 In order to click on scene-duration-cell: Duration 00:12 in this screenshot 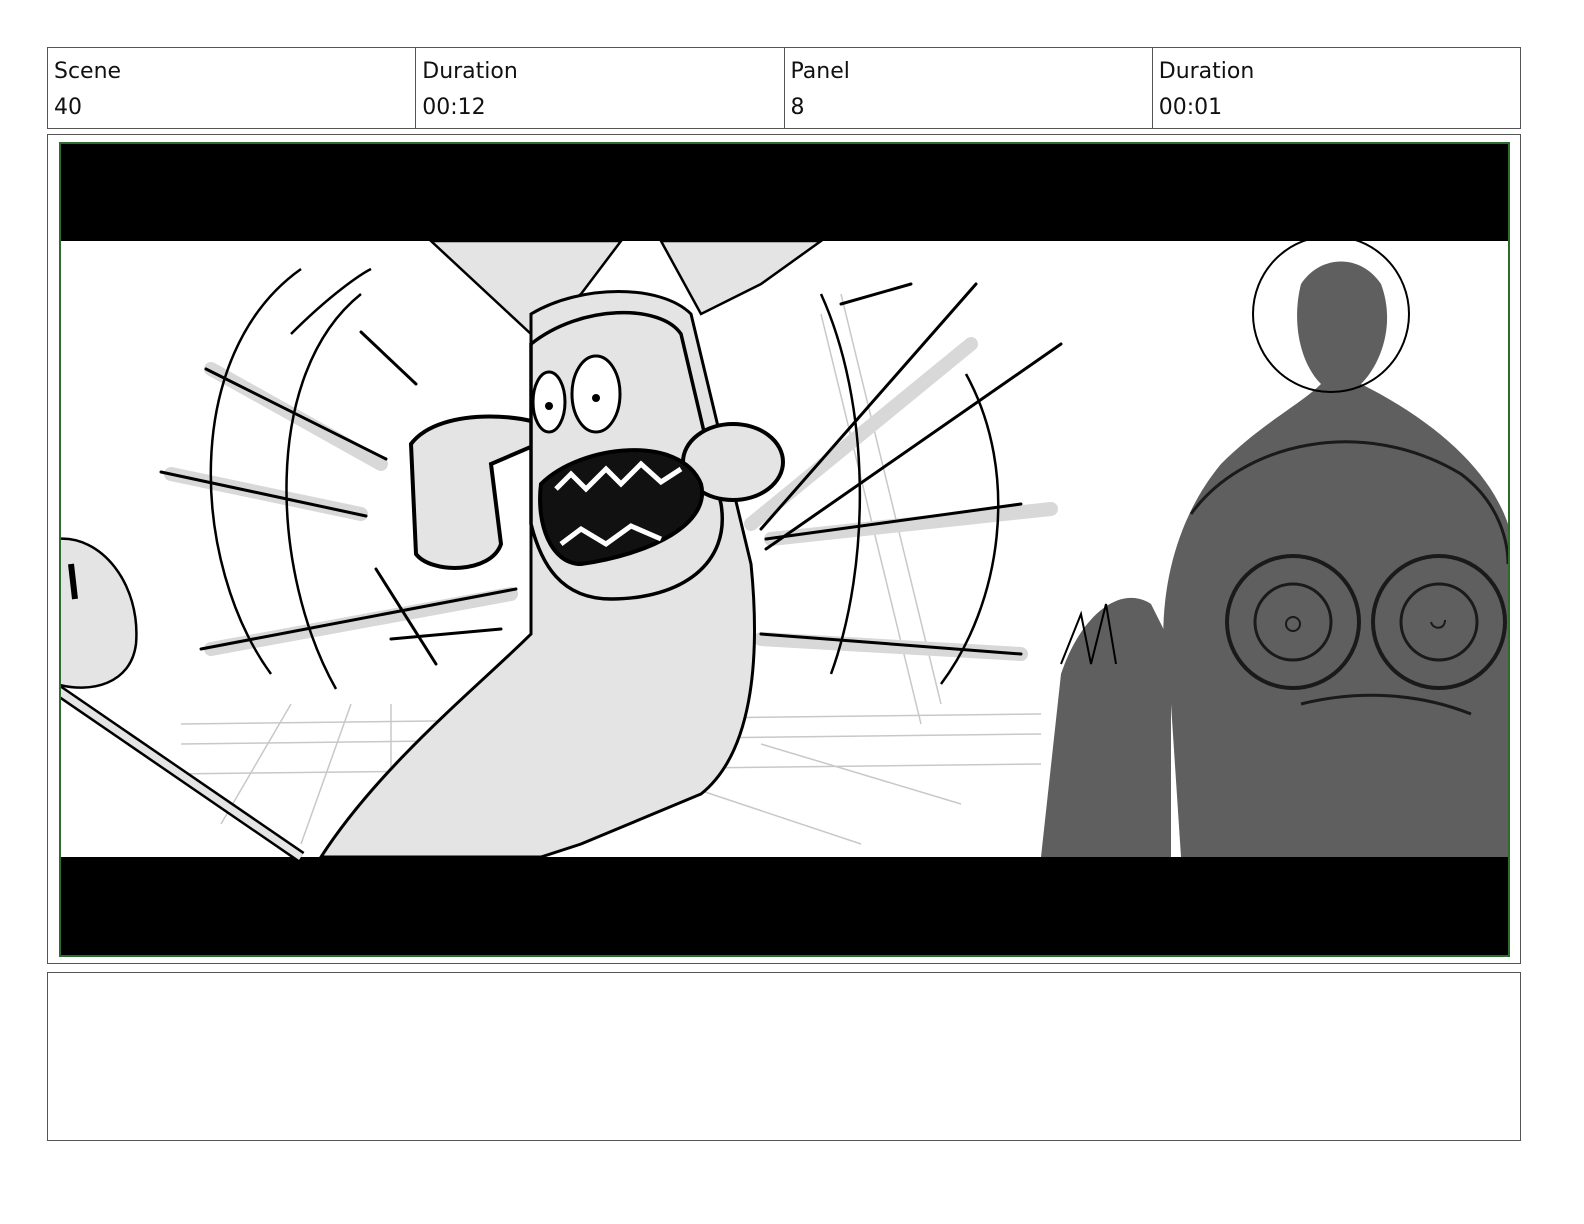, I will do `click(600, 88)`.